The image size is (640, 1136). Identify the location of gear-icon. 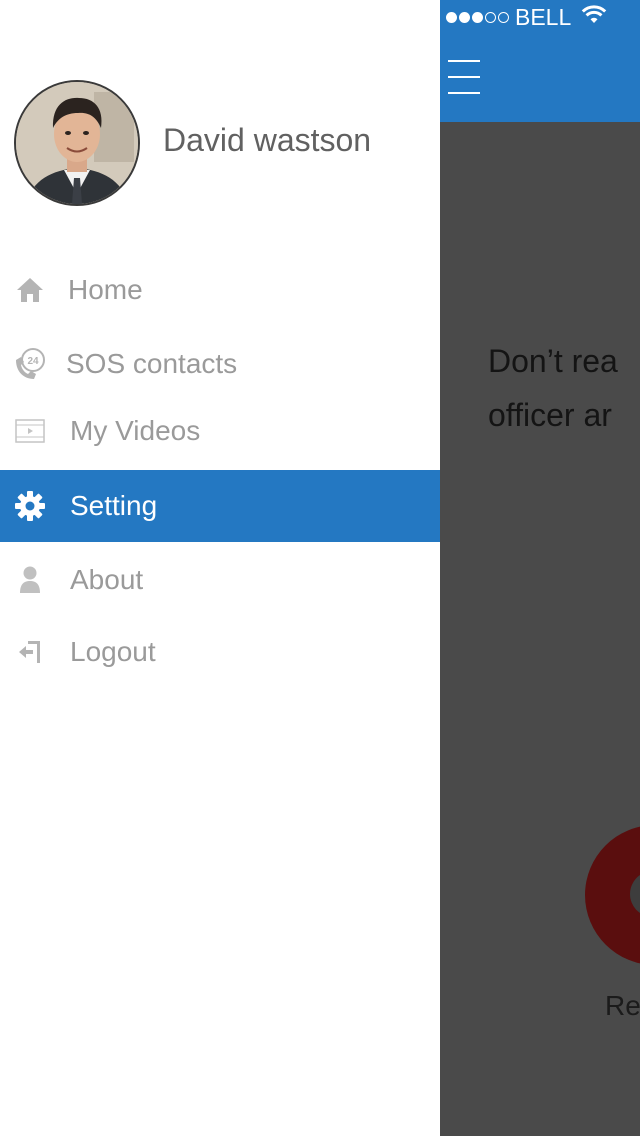
(30, 506).